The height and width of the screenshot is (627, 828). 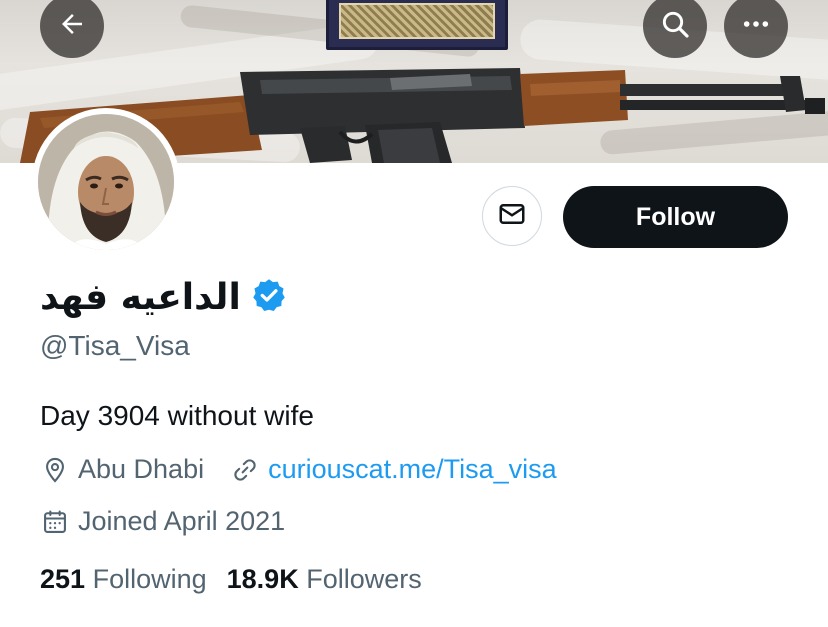 What do you see at coordinates (245, 470) in the screenshot?
I see `link-icon` at bounding box center [245, 470].